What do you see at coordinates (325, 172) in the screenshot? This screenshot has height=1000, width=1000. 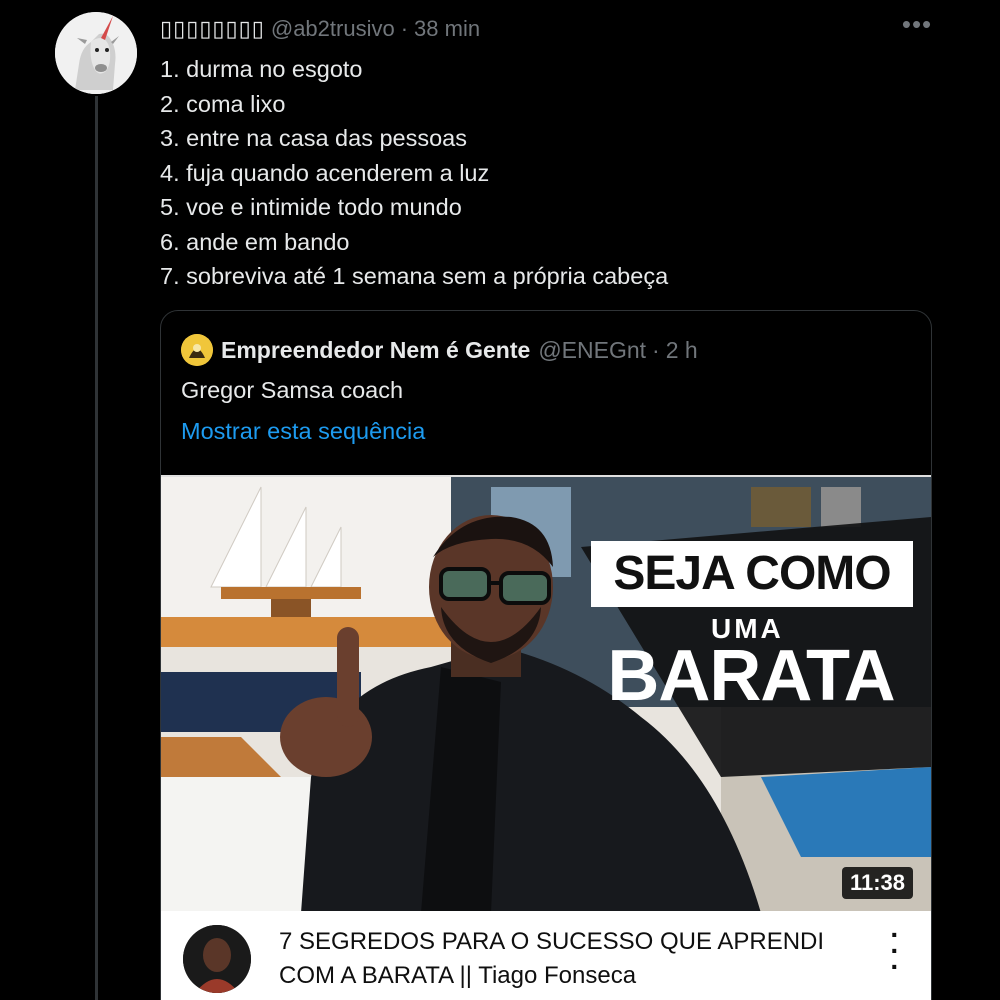 I see `tweet-line: 4. fuja quando acenderem a luz` at bounding box center [325, 172].